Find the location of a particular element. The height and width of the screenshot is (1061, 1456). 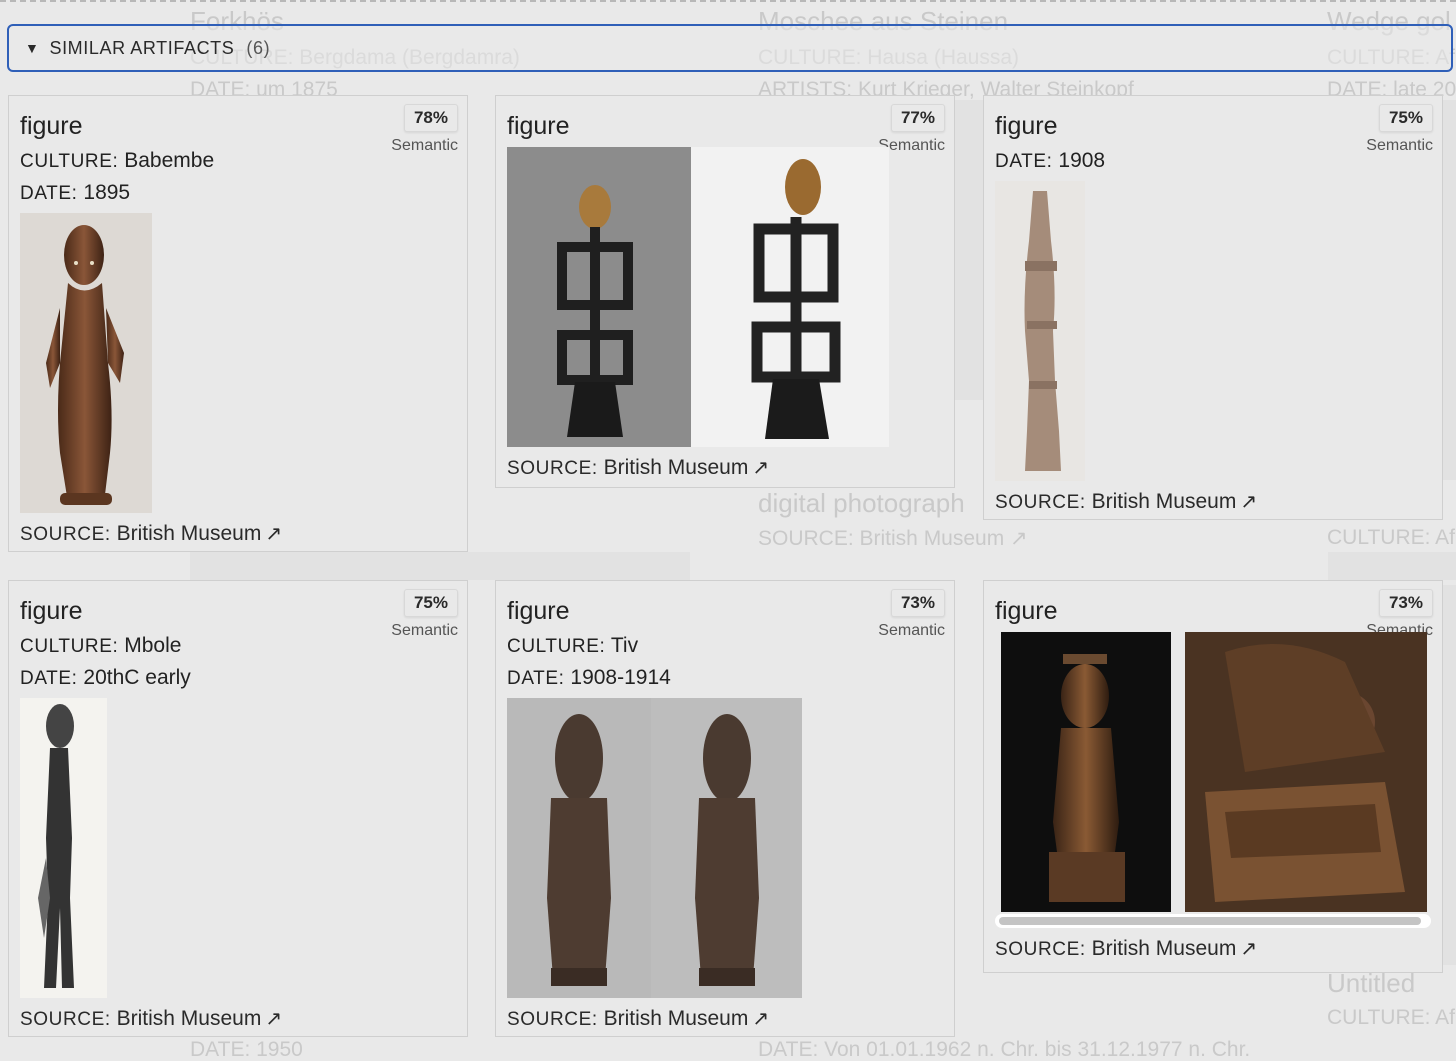

date-row: DATE: 1895 is located at coordinates (238, 193).